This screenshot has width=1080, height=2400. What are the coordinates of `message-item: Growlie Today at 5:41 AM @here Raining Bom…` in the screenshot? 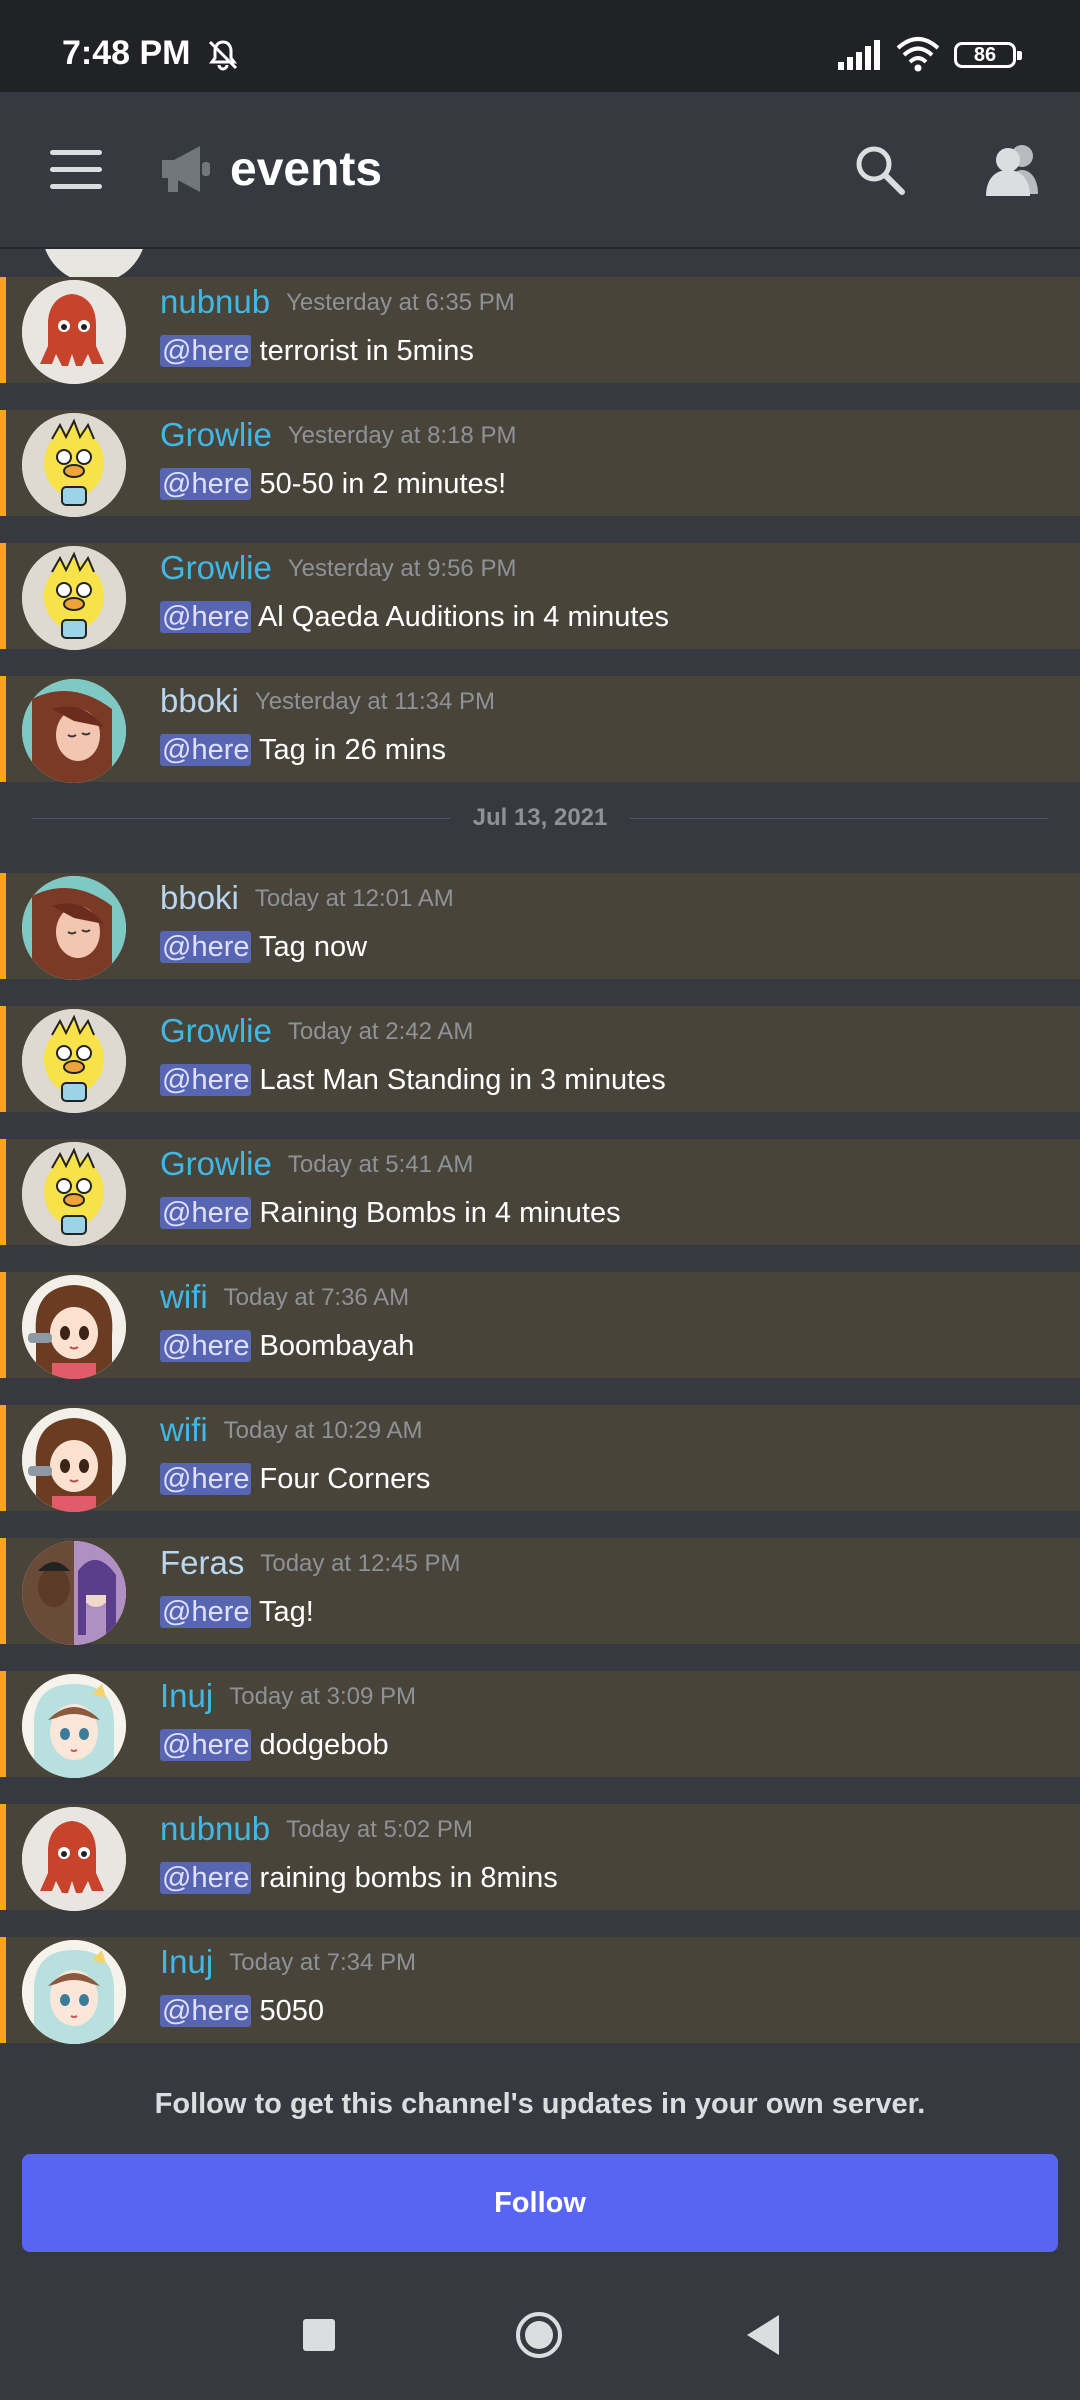 It's located at (540, 1192).